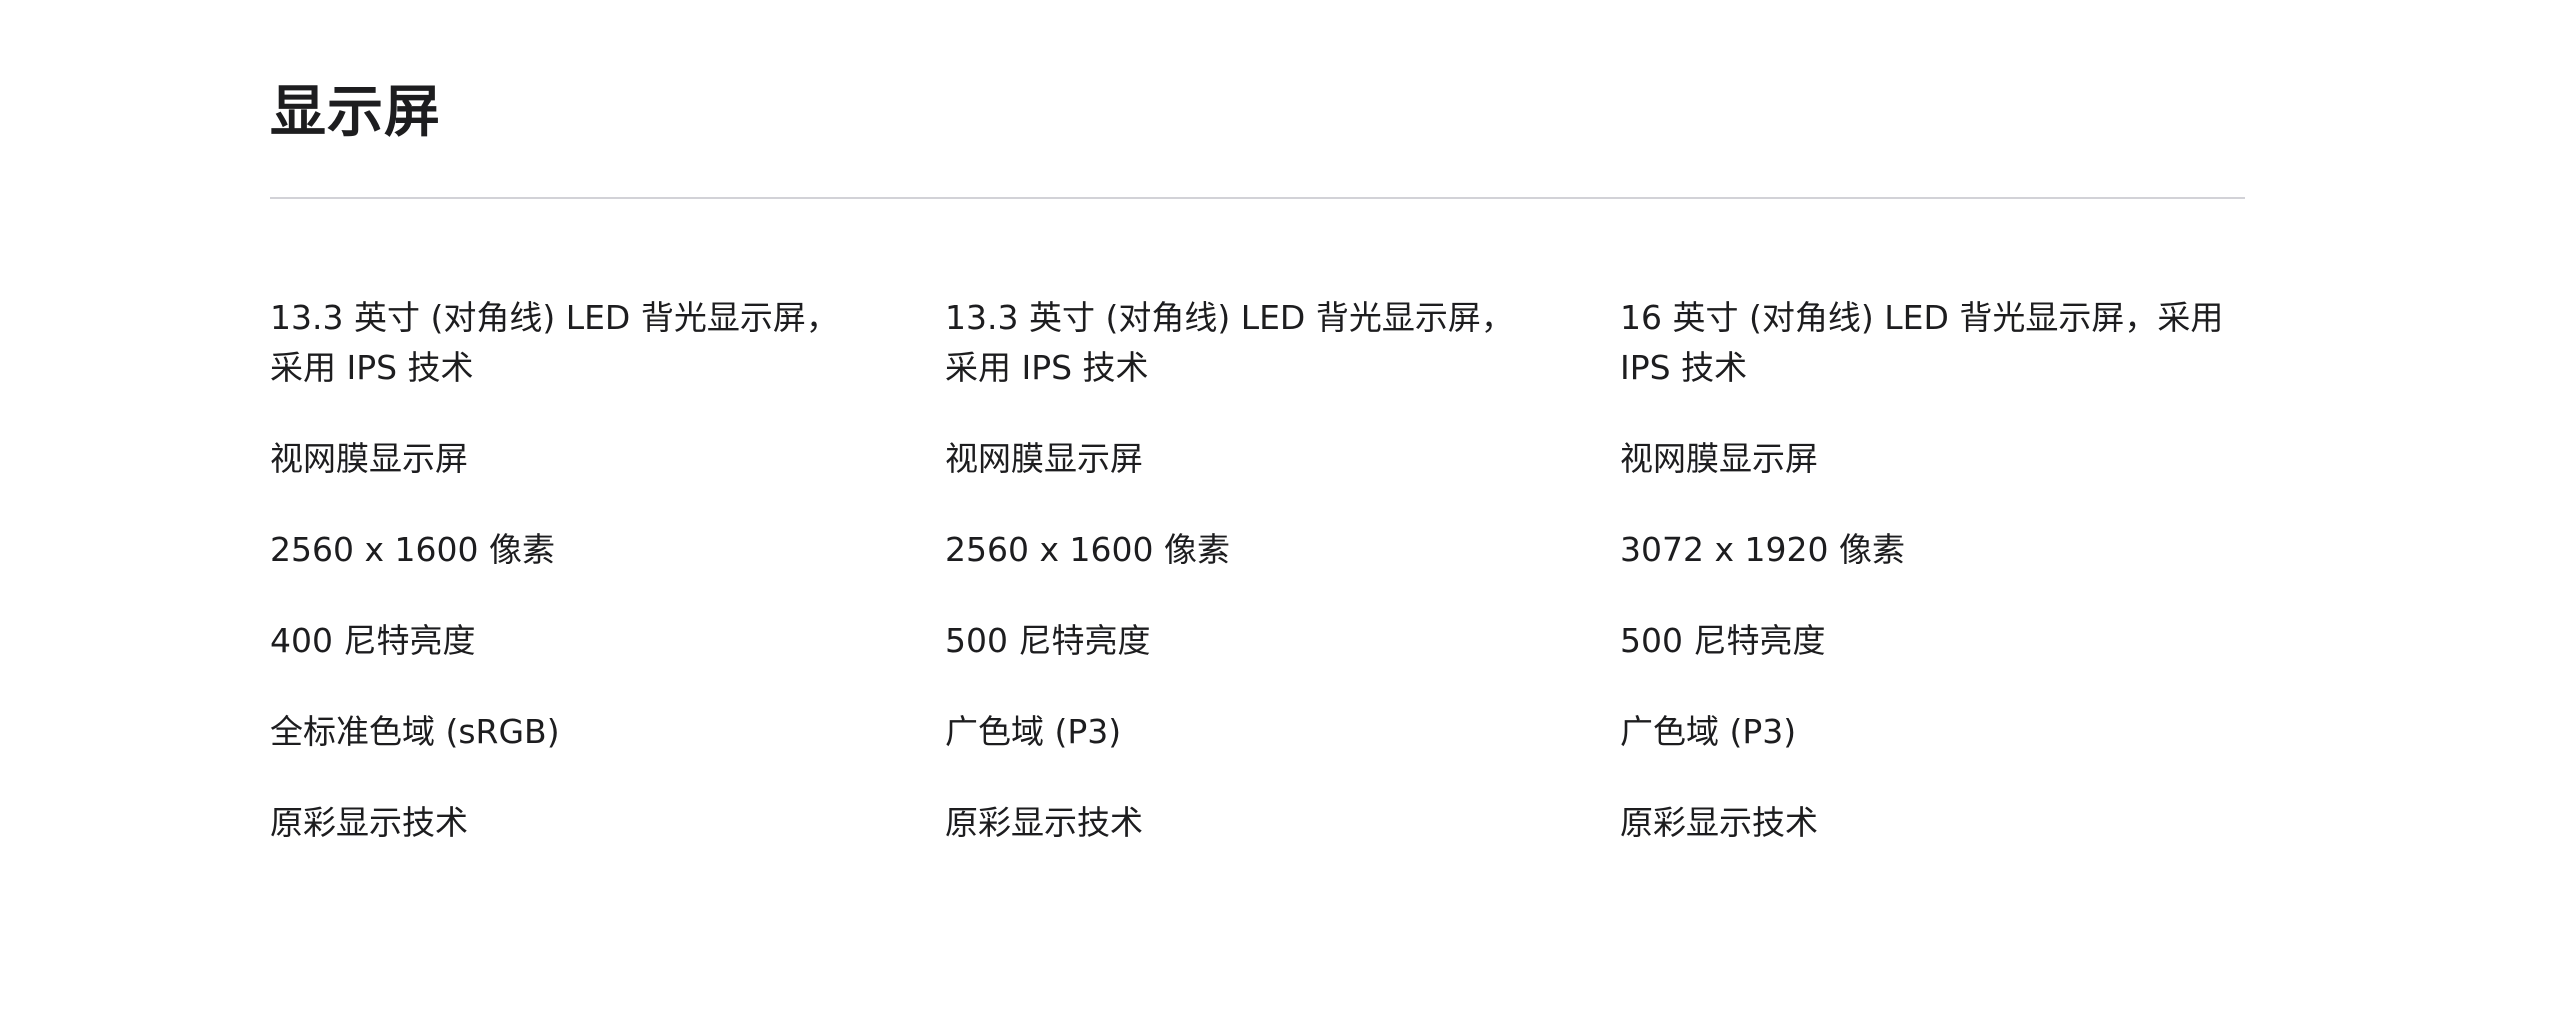 The height and width of the screenshot is (1026, 2566). Describe the element at coordinates (373, 640) in the screenshot. I see `spec-brightness: 400 尼特亮度` at that location.